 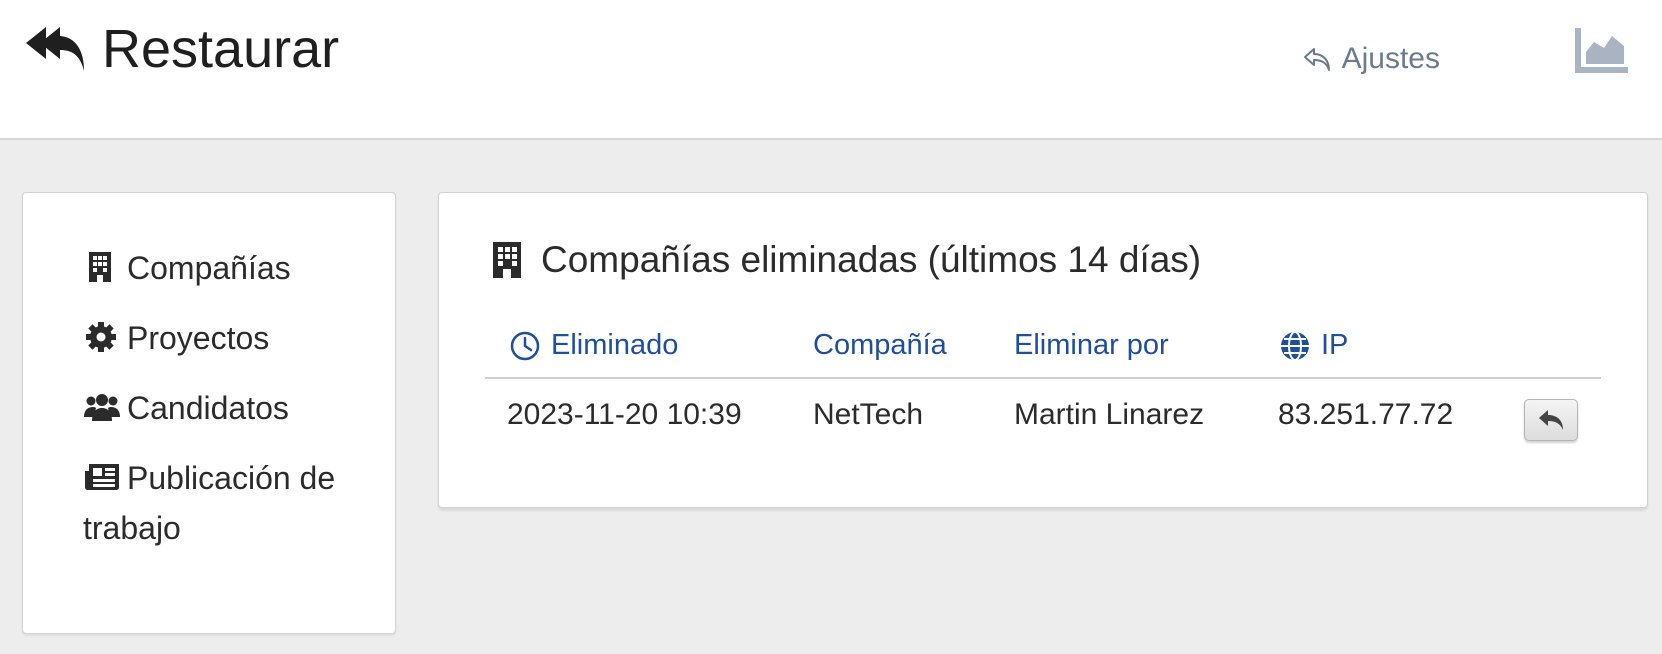 What do you see at coordinates (871, 259) in the screenshot?
I see `card-title-text: Compañías eliminadas (últimos 14 días)` at bounding box center [871, 259].